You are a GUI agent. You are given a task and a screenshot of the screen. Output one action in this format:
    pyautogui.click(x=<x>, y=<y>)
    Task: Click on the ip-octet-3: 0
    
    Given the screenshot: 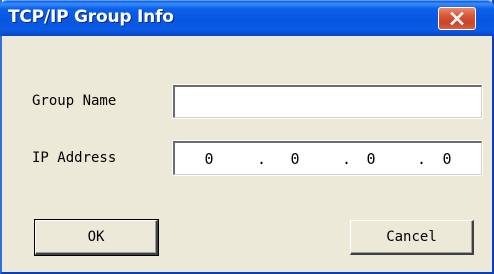 What is the action you would take?
    pyautogui.click(x=371, y=159)
    